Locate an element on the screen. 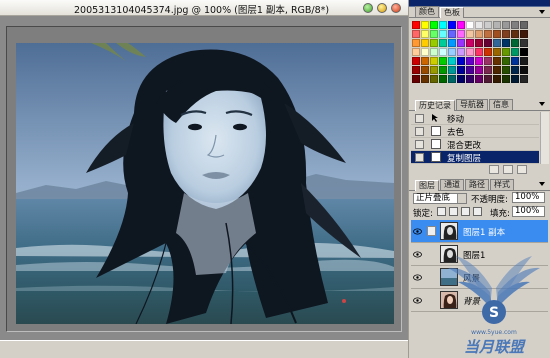 The width and height of the screenshot is (550, 358). history-item-selected: 复制图层 is located at coordinates (475, 157).